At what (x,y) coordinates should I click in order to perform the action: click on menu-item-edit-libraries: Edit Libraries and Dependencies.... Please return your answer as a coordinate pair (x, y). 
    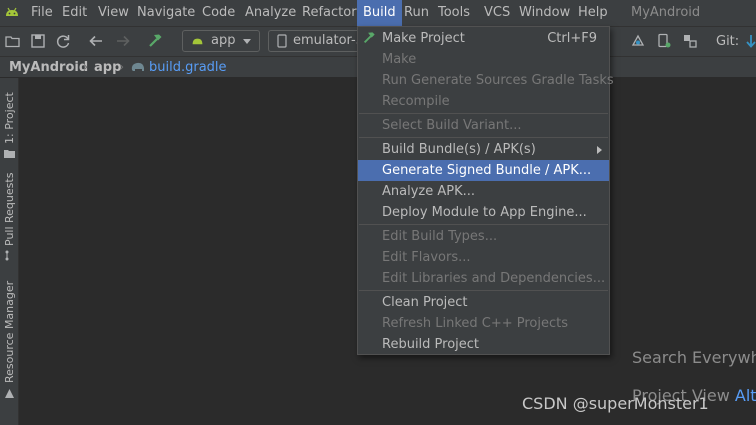
    Looking at the image, I should click on (483, 278).